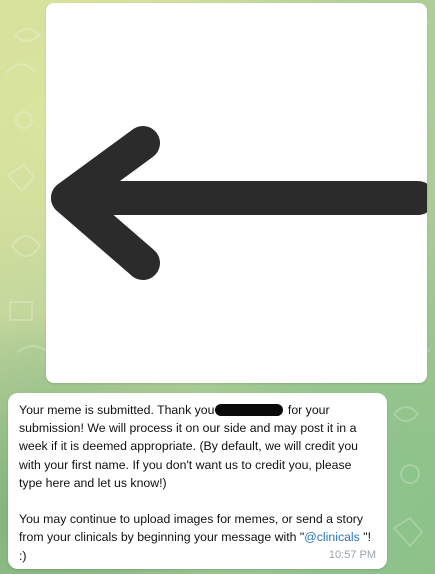 This screenshot has width=435, height=574. What do you see at coordinates (352, 555) in the screenshot?
I see `message-time: 10:57 PM` at bounding box center [352, 555].